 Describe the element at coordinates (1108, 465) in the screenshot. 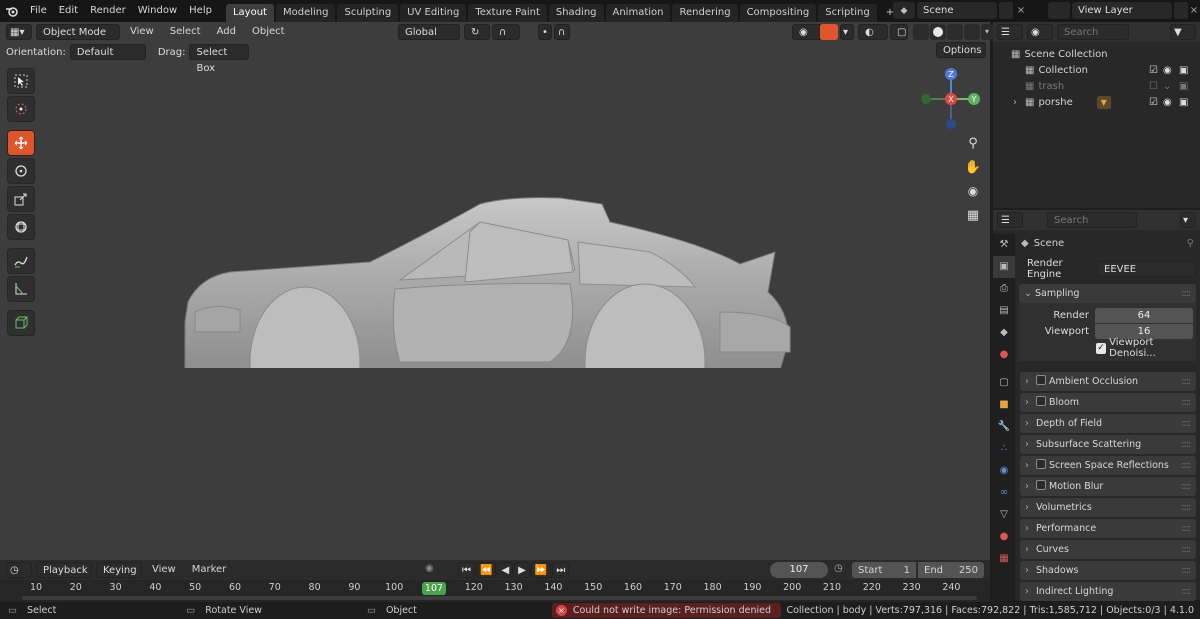

I see `section-screen-space-reflections: › Screen Space Reflections::::` at that location.